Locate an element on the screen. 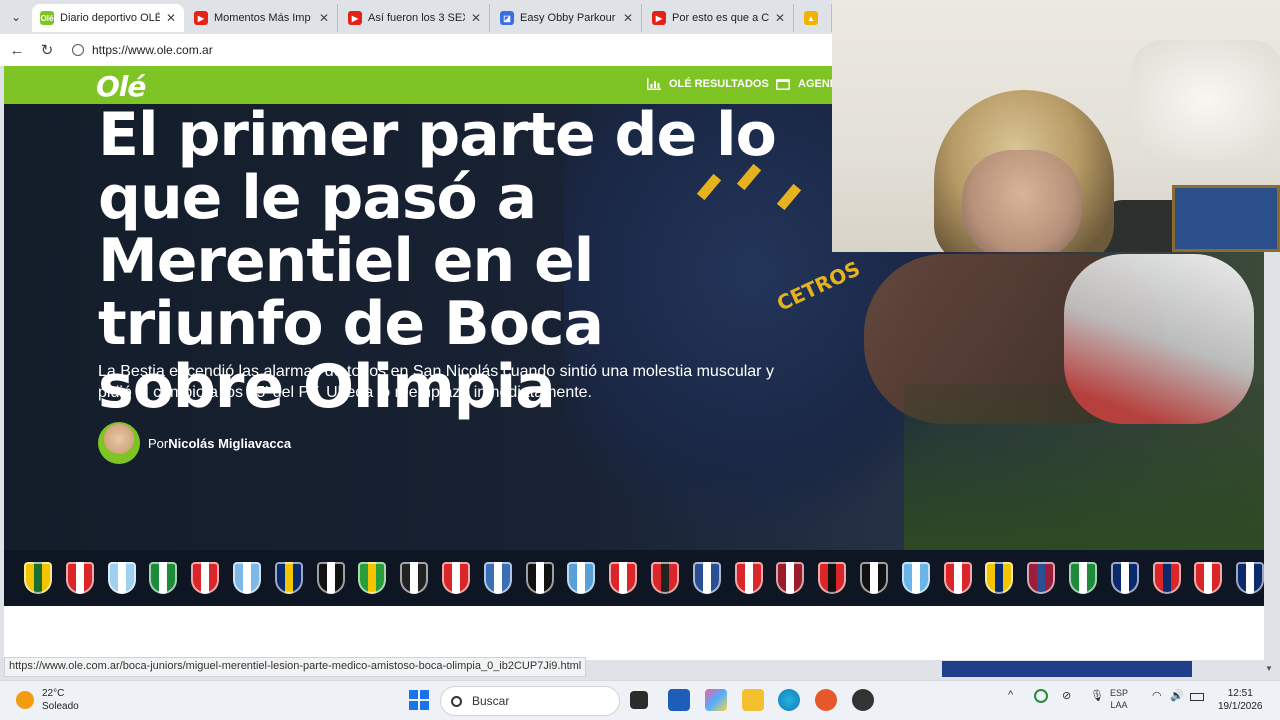 The height and width of the screenshot is (720, 1280). webcam-person-face is located at coordinates (1022, 201).